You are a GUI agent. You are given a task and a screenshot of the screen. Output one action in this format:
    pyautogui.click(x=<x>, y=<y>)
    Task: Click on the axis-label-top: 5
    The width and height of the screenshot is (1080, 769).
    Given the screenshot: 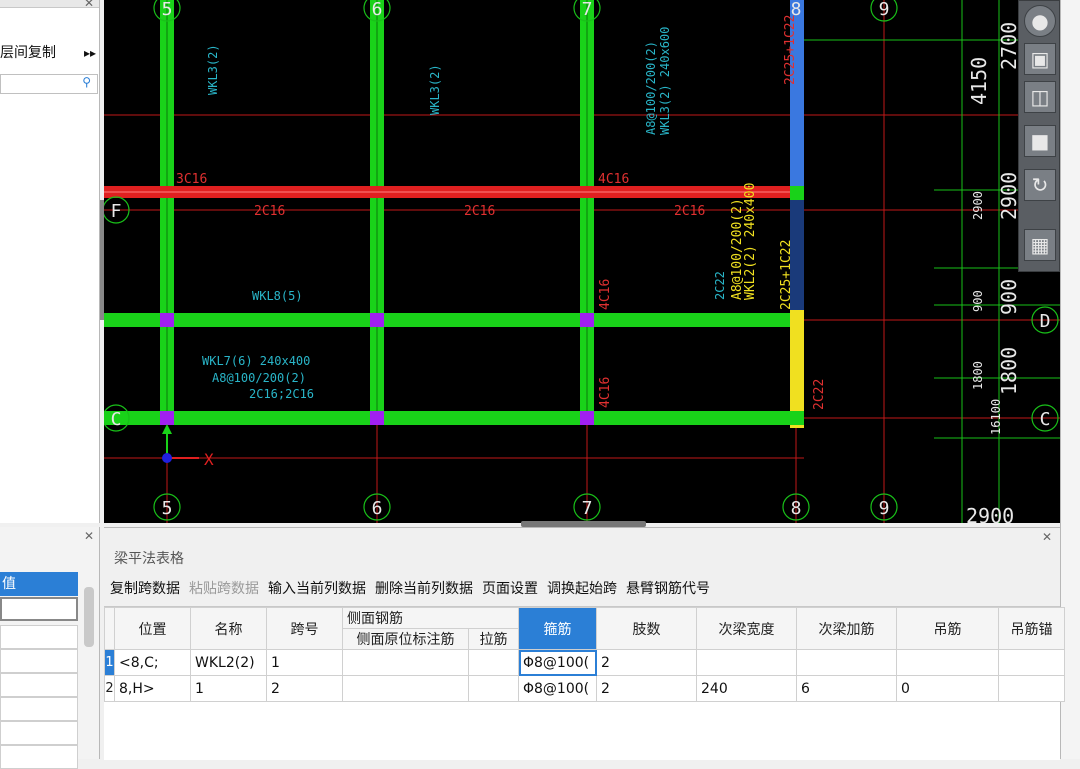 What is the action you would take?
    pyautogui.click(x=167, y=10)
    